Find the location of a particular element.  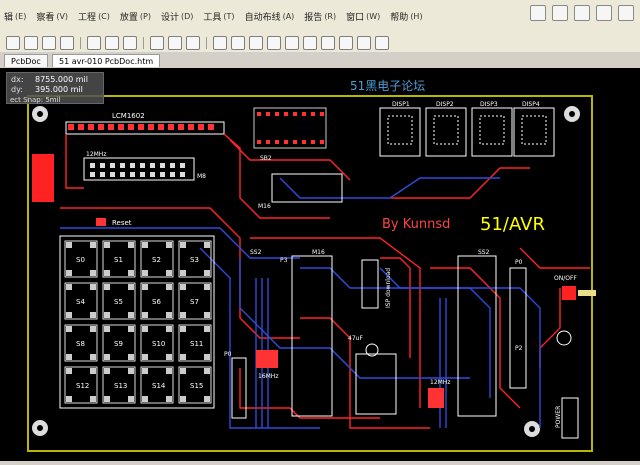

reset-button is located at coordinates (101, 222).